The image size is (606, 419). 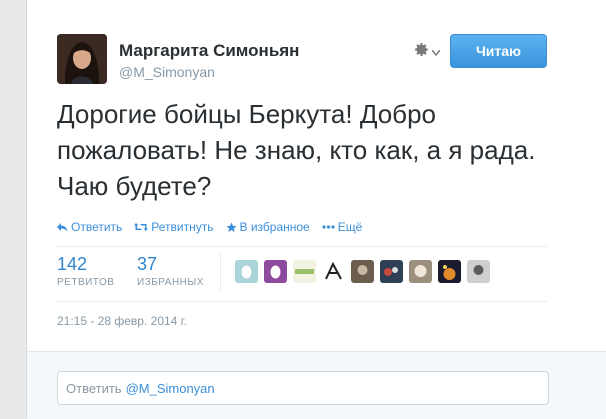 What do you see at coordinates (328, 227) in the screenshot?
I see `ellipsis-icon` at bounding box center [328, 227].